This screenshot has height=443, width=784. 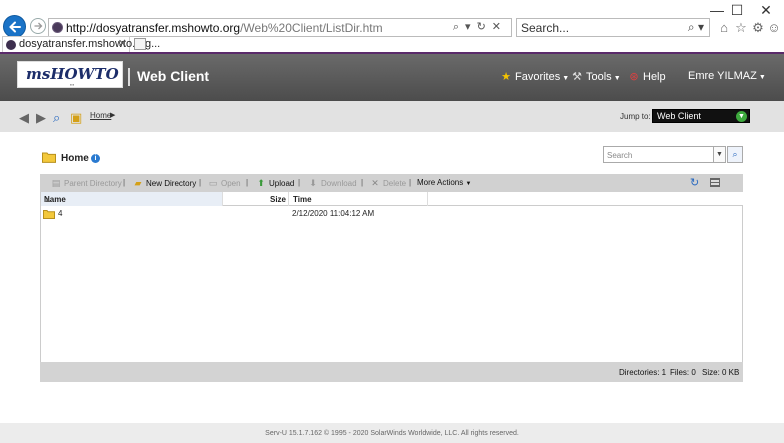 What do you see at coordinates (499, 27) in the screenshot?
I see `close-icon: ✕` at bounding box center [499, 27].